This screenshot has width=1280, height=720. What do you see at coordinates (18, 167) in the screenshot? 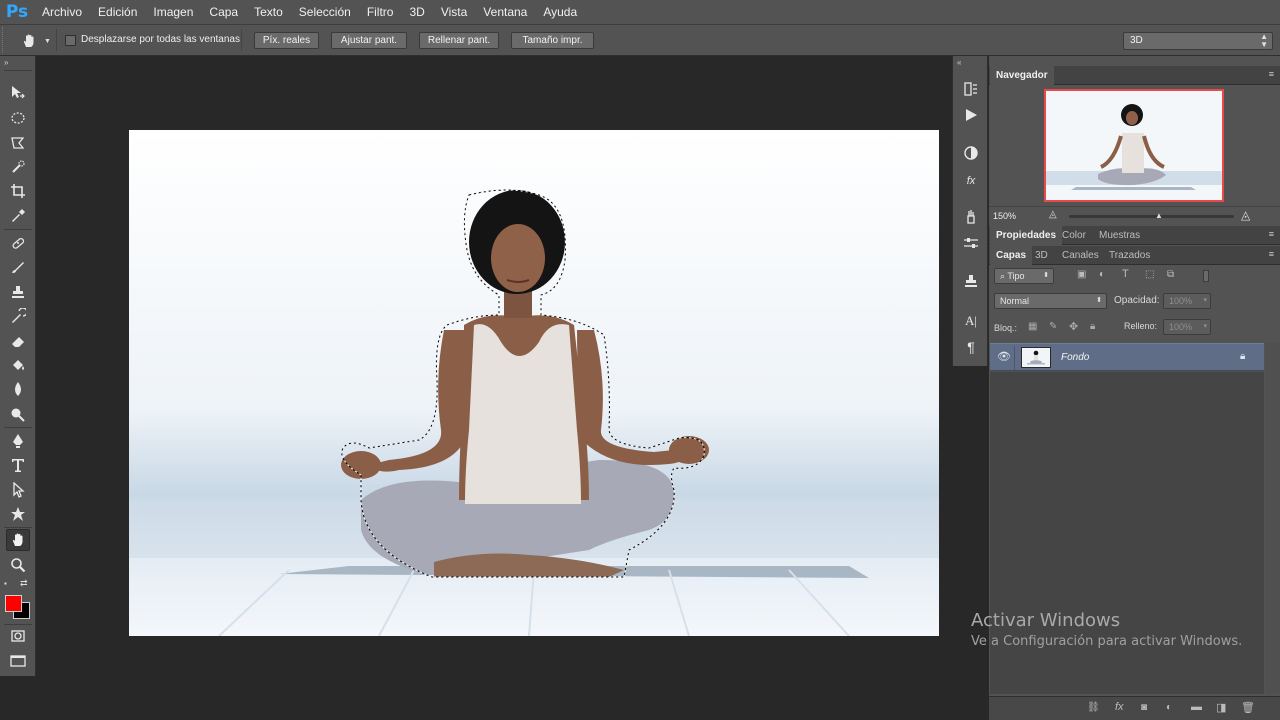
I see `quick-selection-tool-icon` at bounding box center [18, 167].